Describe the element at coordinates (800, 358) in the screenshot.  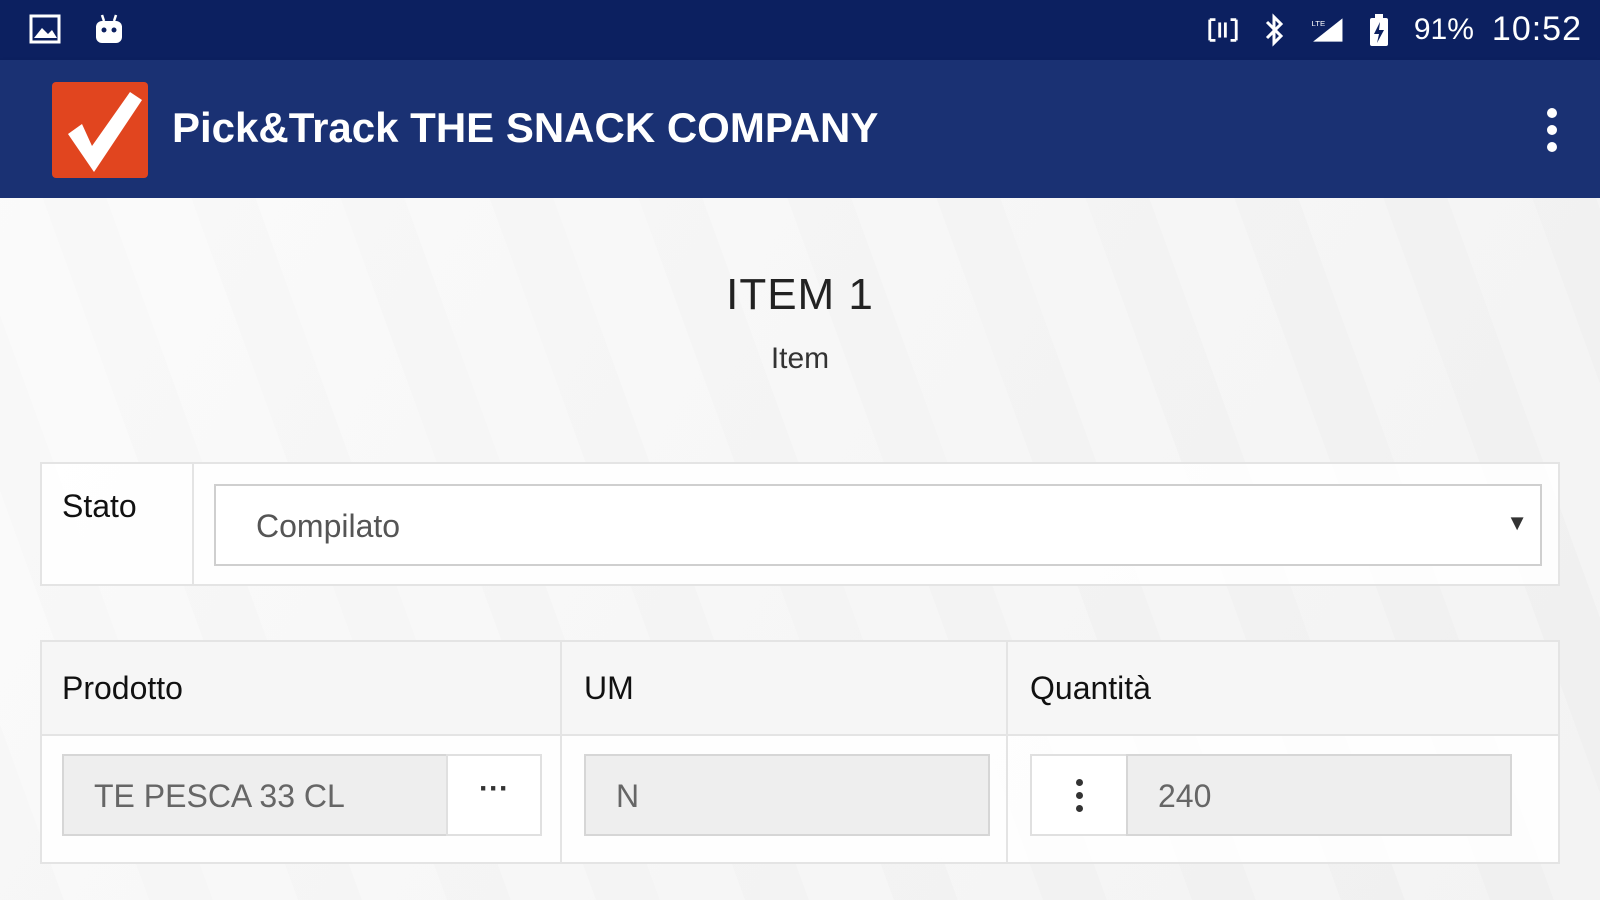
I see `item-subtitle: Item` at that location.